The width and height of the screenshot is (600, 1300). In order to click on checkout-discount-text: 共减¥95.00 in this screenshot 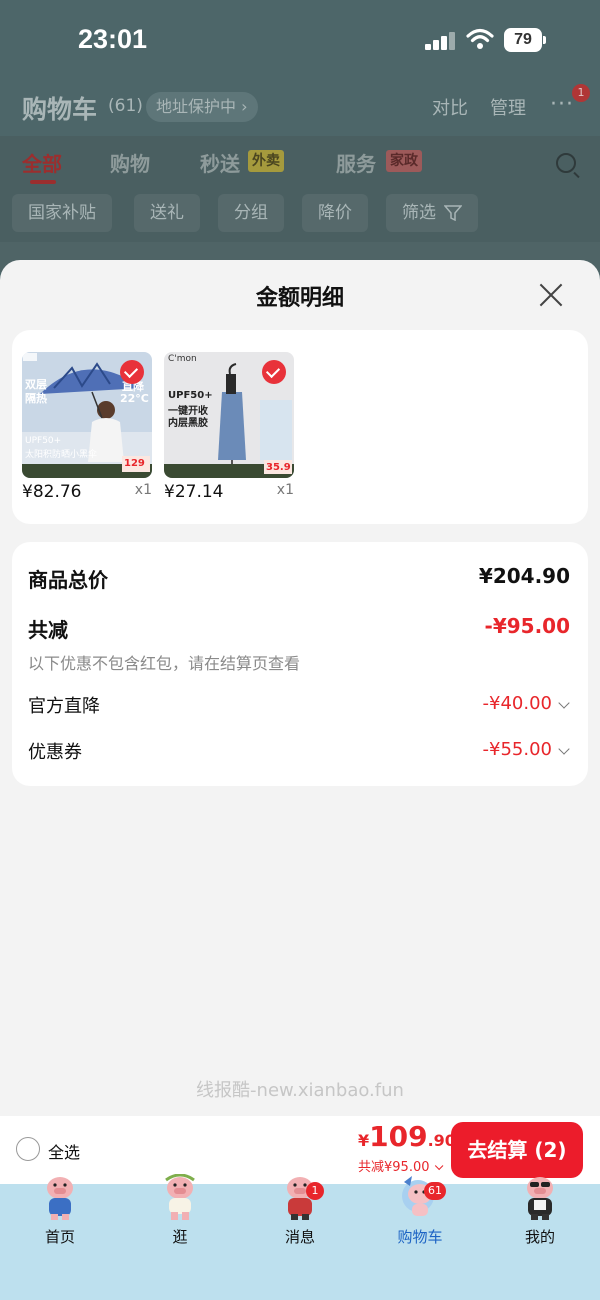, I will do `click(394, 1167)`.